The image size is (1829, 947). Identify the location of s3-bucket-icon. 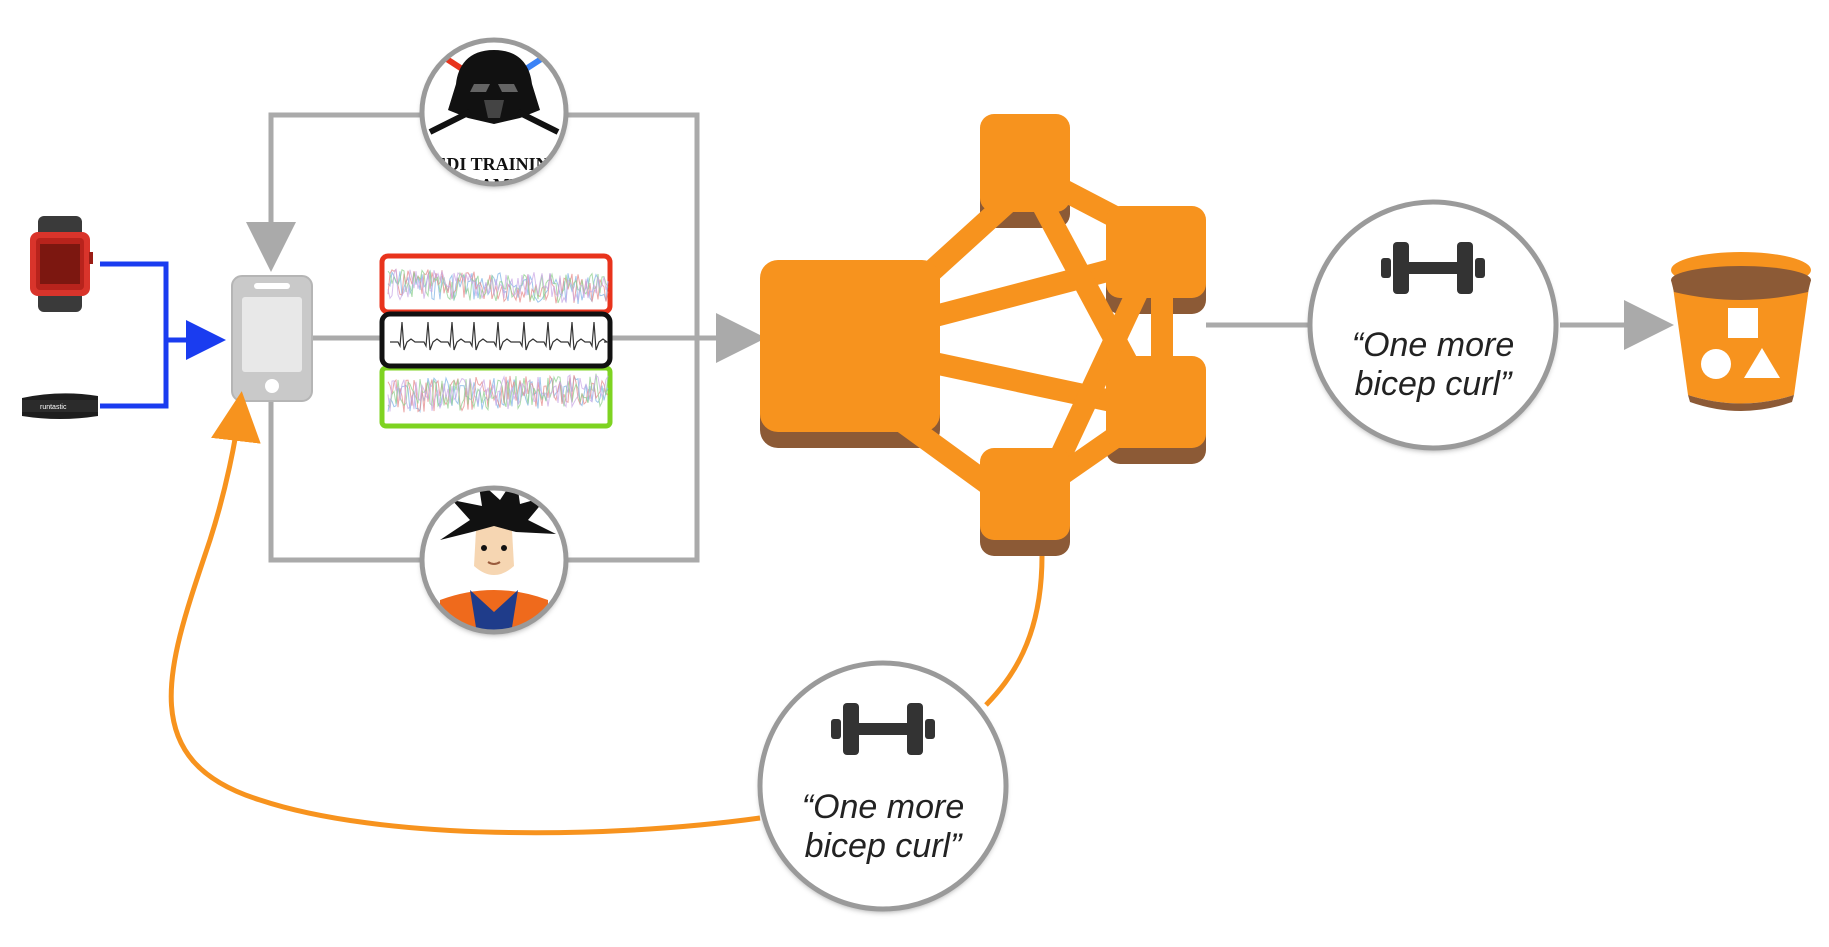
(1741, 331).